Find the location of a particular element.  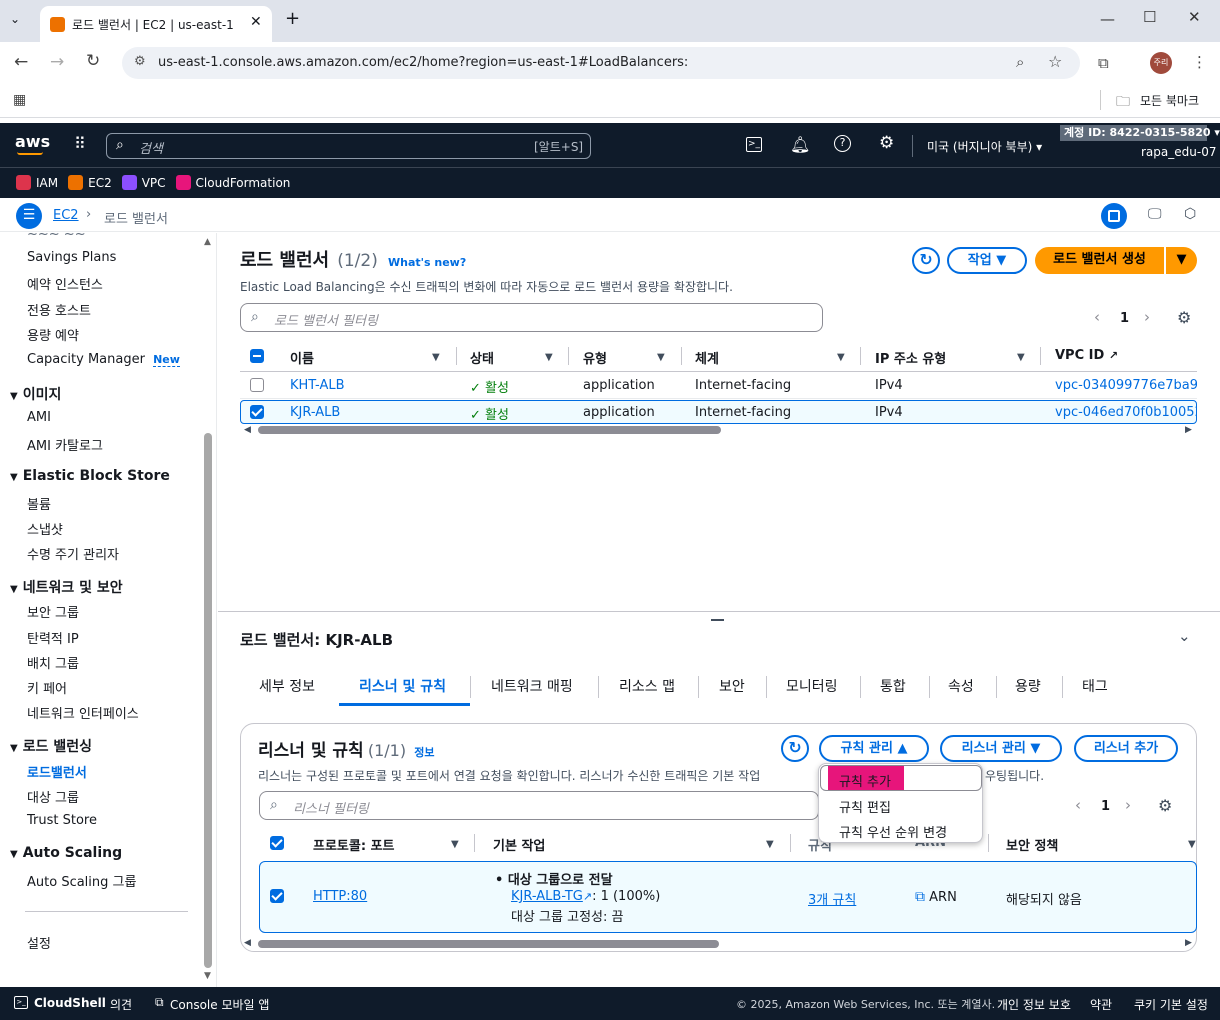

aws-search-input: ⌕ 검색 [알트+S] is located at coordinates (348, 146).